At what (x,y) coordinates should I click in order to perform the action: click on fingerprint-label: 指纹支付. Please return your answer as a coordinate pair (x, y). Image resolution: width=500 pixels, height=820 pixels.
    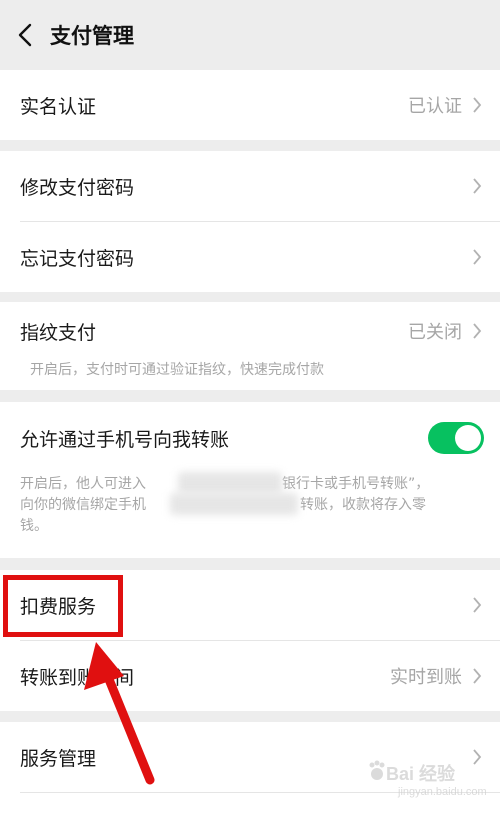
    Looking at the image, I should click on (58, 332).